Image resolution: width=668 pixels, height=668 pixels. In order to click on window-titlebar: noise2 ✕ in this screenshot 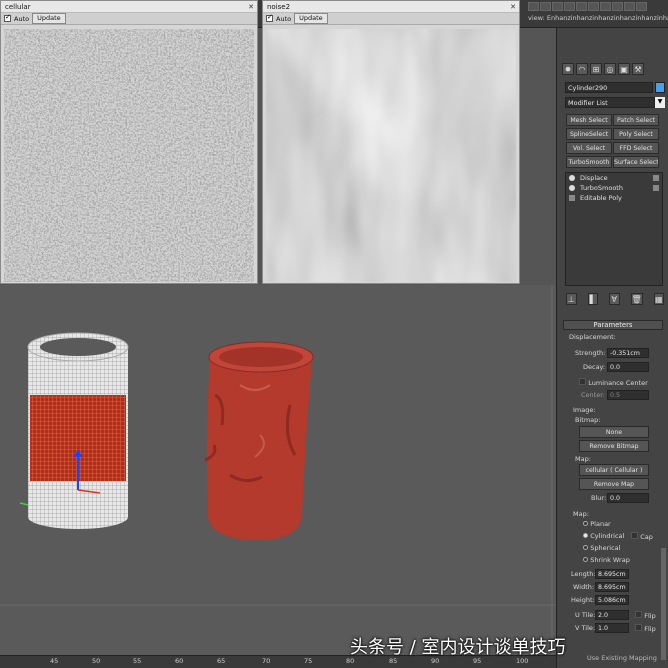, I will do `click(391, 7)`.